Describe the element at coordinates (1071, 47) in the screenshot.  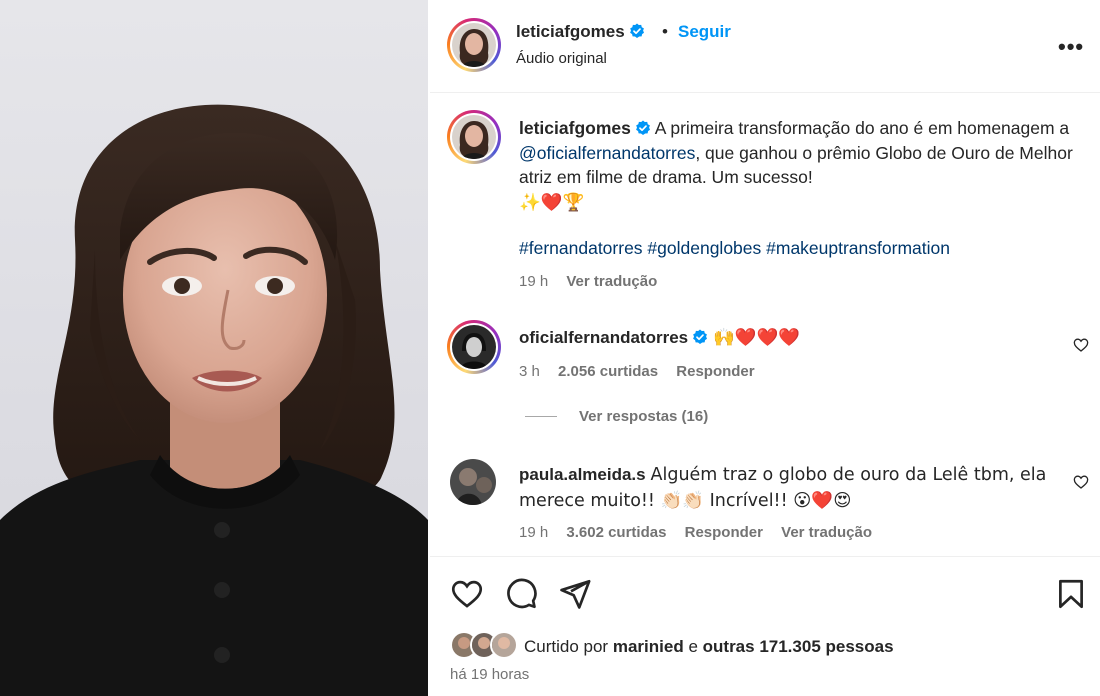
I see `more-icon: •••` at that location.